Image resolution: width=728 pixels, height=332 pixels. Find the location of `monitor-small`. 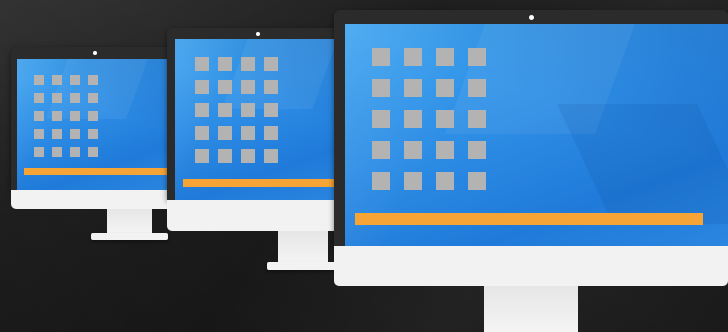

monitor-small is located at coordinates (94, 144).